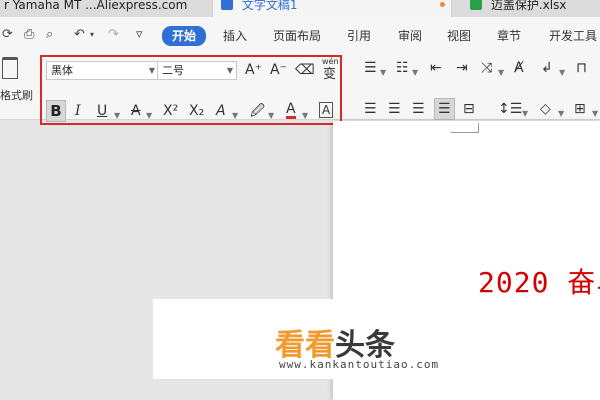 The image size is (600, 400). I want to click on writer-doc-icon, so click(227, 5).